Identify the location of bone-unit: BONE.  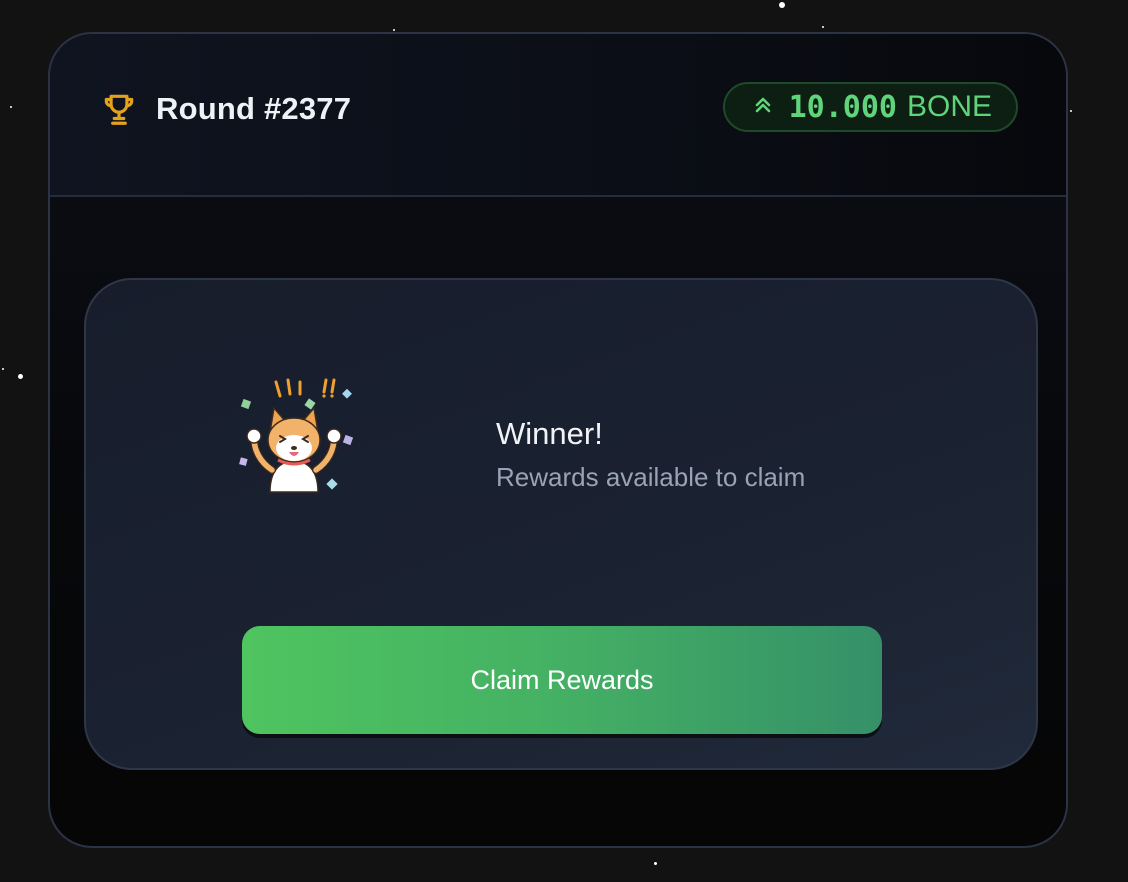
(949, 106).